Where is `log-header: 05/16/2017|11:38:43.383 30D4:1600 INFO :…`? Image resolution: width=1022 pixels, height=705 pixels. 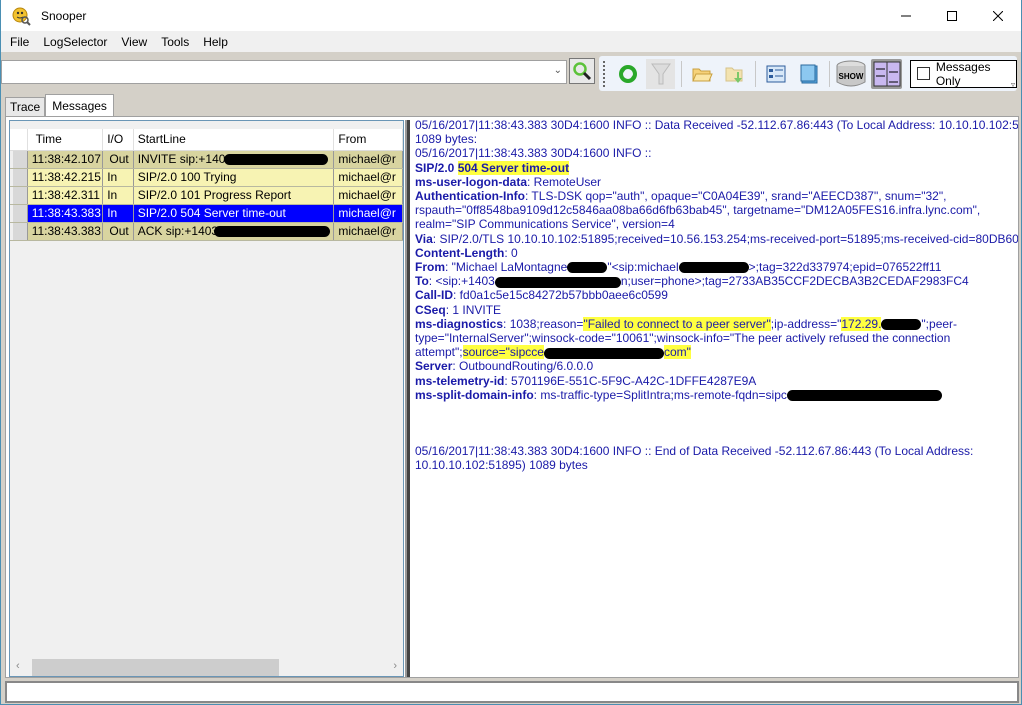
log-header: 05/16/2017|11:38:43.383 30D4:1600 INFO :… is located at coordinates (716, 125).